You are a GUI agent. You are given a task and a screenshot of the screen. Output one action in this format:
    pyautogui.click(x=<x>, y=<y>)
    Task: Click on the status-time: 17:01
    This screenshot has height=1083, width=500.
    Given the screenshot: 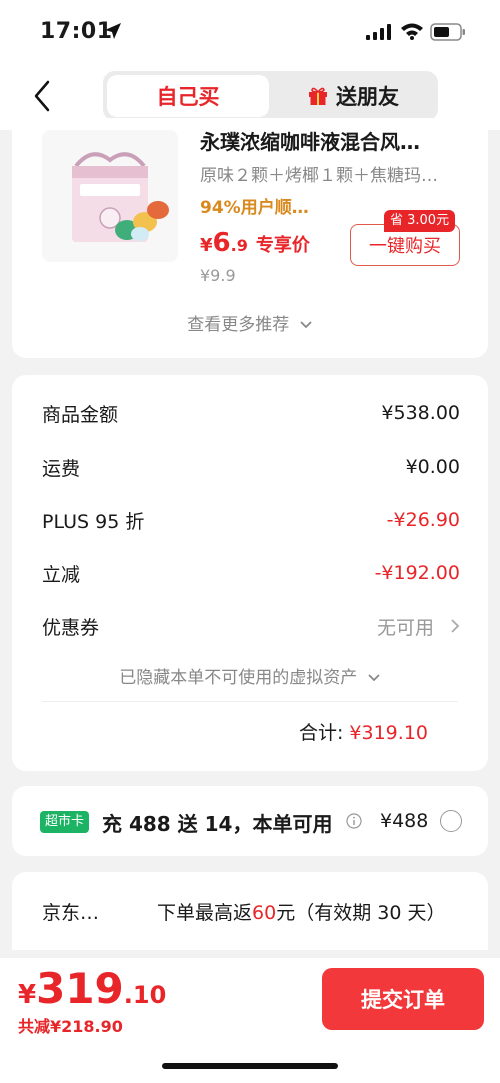 What is the action you would take?
    pyautogui.click(x=76, y=31)
    